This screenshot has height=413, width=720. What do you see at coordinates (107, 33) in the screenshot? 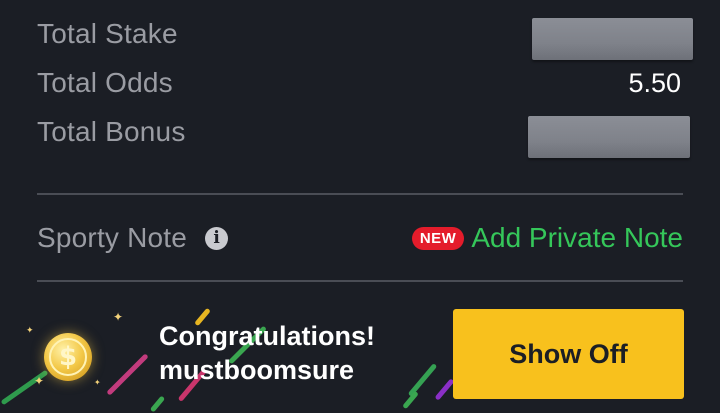
I see `total-stake-label: Total Stake` at bounding box center [107, 33].